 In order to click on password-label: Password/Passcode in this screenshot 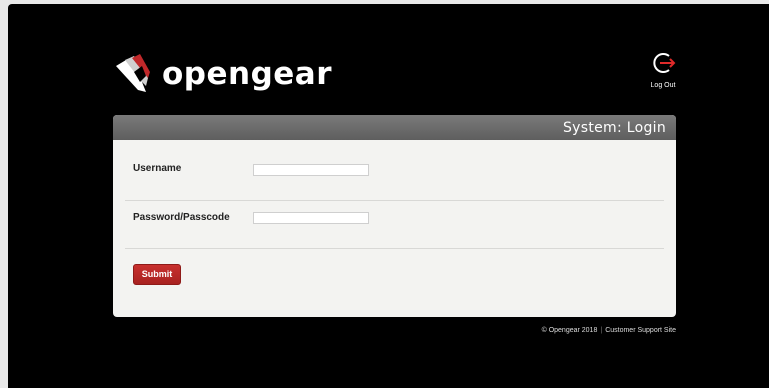, I will do `click(181, 217)`.